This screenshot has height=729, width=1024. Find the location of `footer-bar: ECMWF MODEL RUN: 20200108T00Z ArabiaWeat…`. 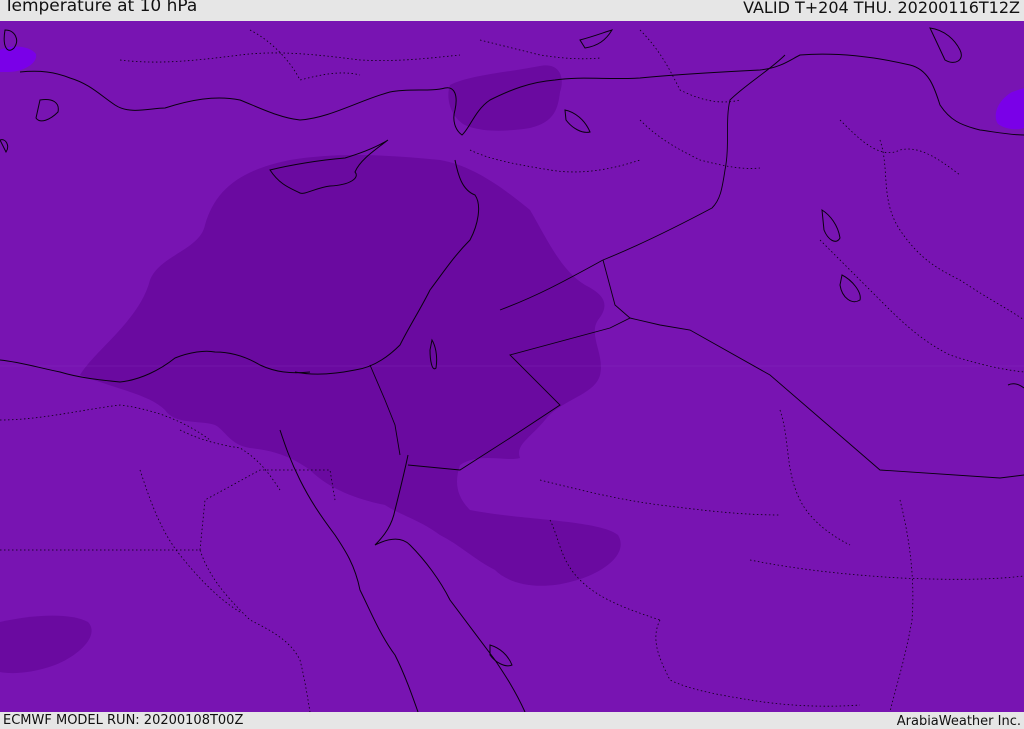

footer-bar: ECMWF MODEL RUN: 20200108T00Z ArabiaWeat… is located at coordinates (512, 720).